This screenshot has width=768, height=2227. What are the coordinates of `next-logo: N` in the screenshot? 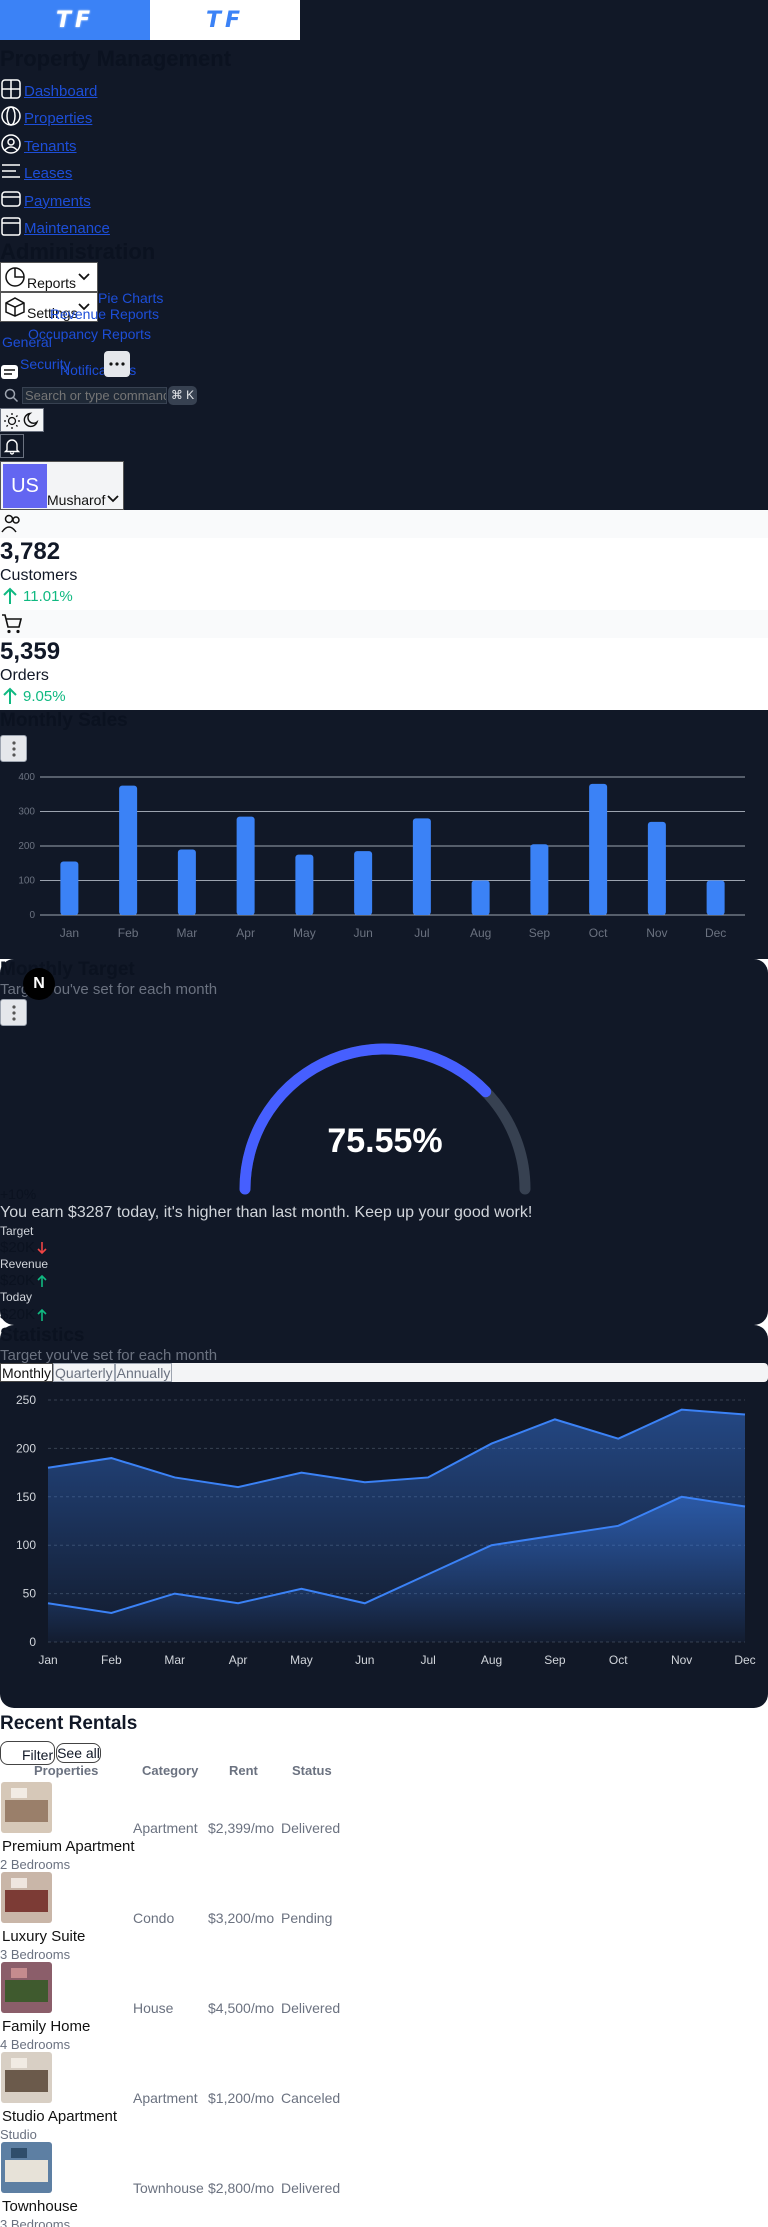 It's located at (39, 984).